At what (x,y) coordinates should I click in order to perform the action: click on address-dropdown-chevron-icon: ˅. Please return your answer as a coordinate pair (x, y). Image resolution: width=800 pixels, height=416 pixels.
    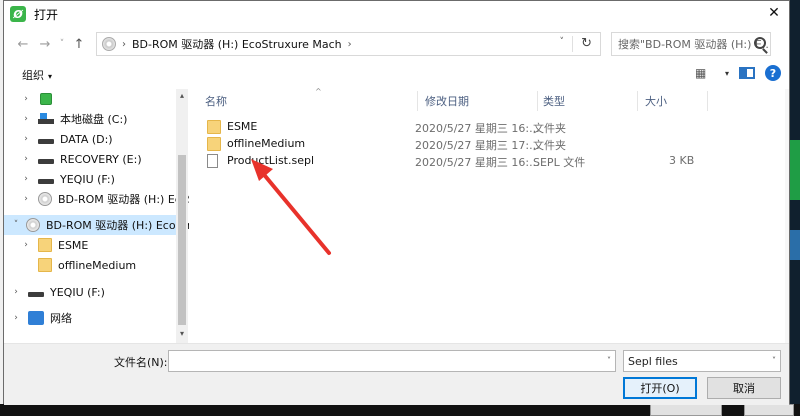
    Looking at the image, I should click on (562, 42).